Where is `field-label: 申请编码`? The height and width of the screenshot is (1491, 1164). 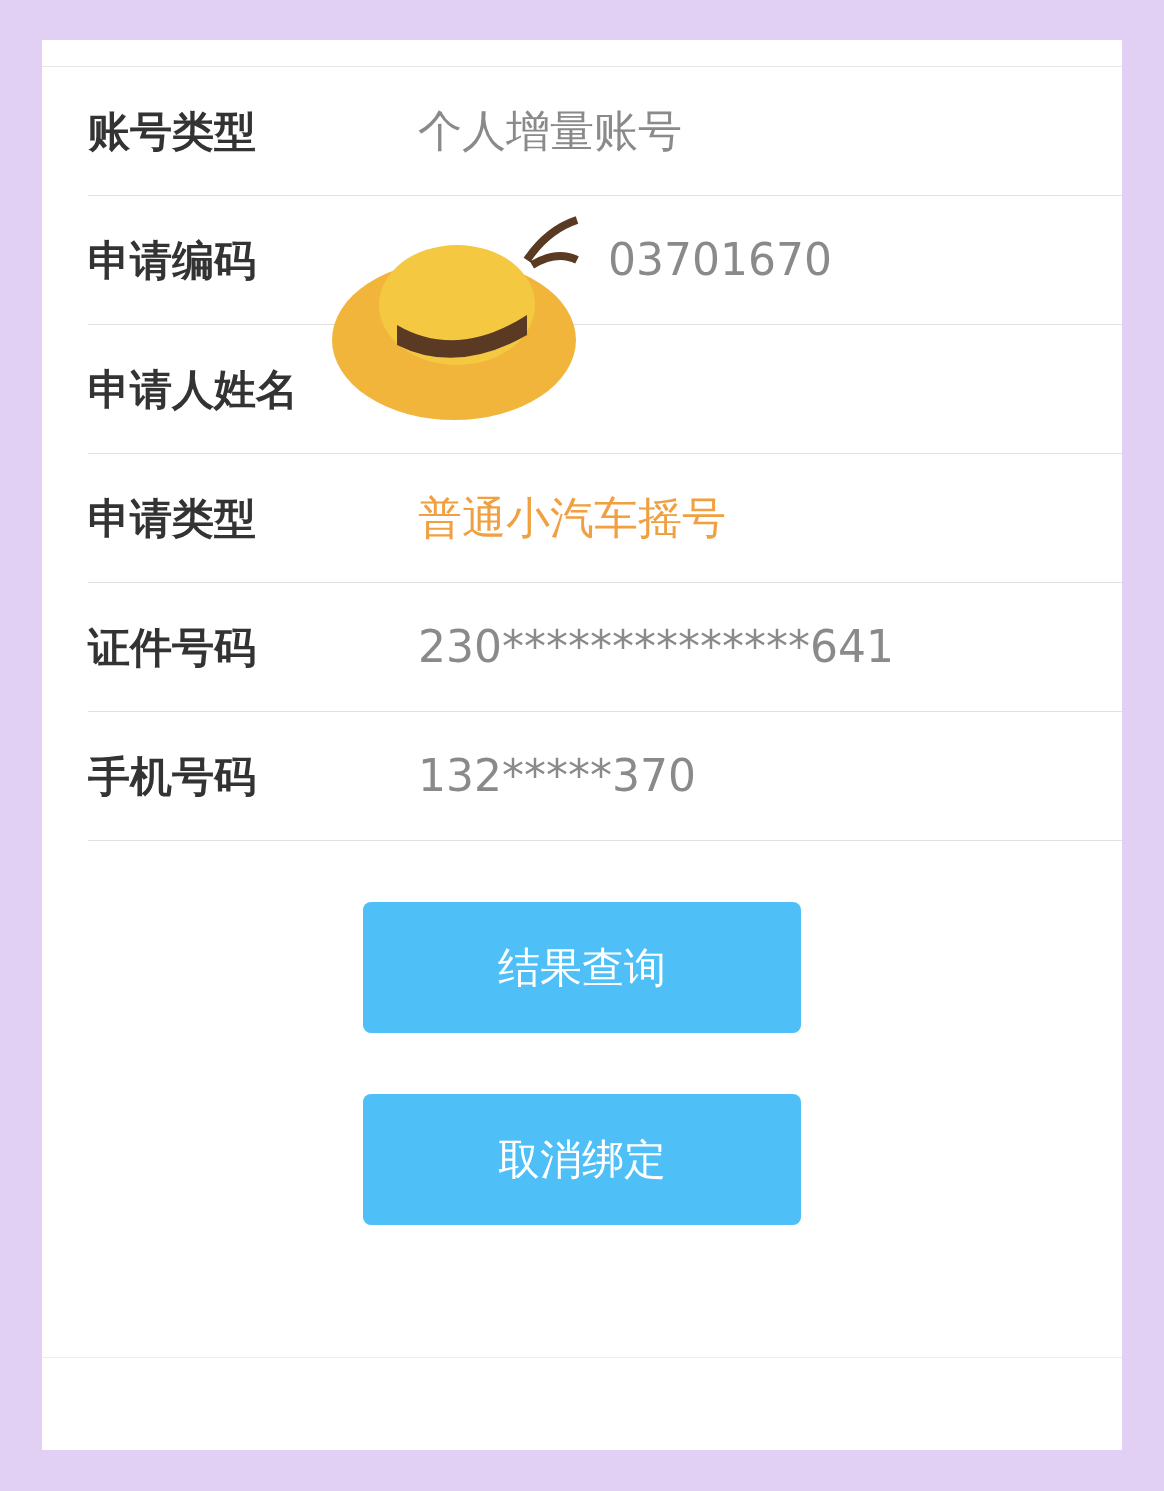
field-label: 申请编码 is located at coordinates (172, 260).